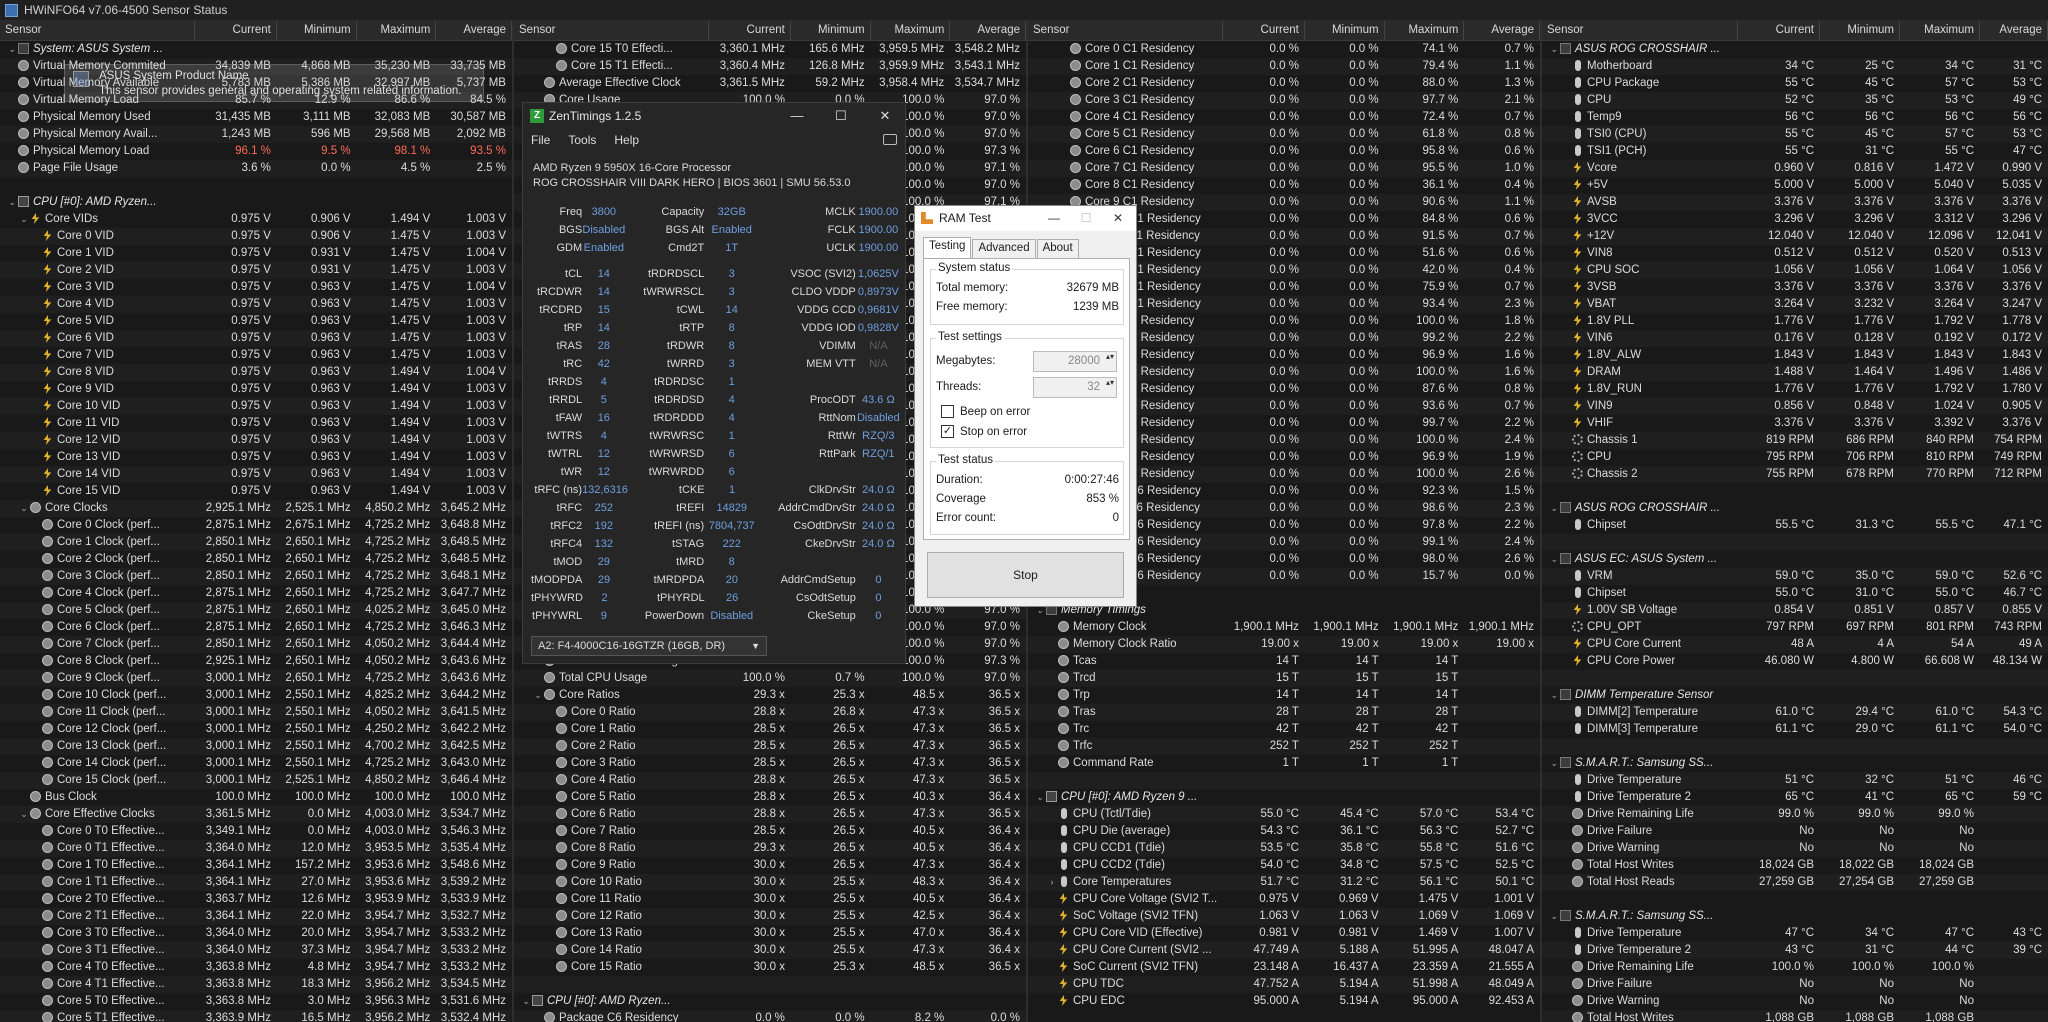 The height and width of the screenshot is (1022, 2048). What do you see at coordinates (256, 423) in the screenshot?
I see `sensor-row: Core 11 VID 0.975 V 0.963 V 1.494 V 1.003 V` at bounding box center [256, 423].